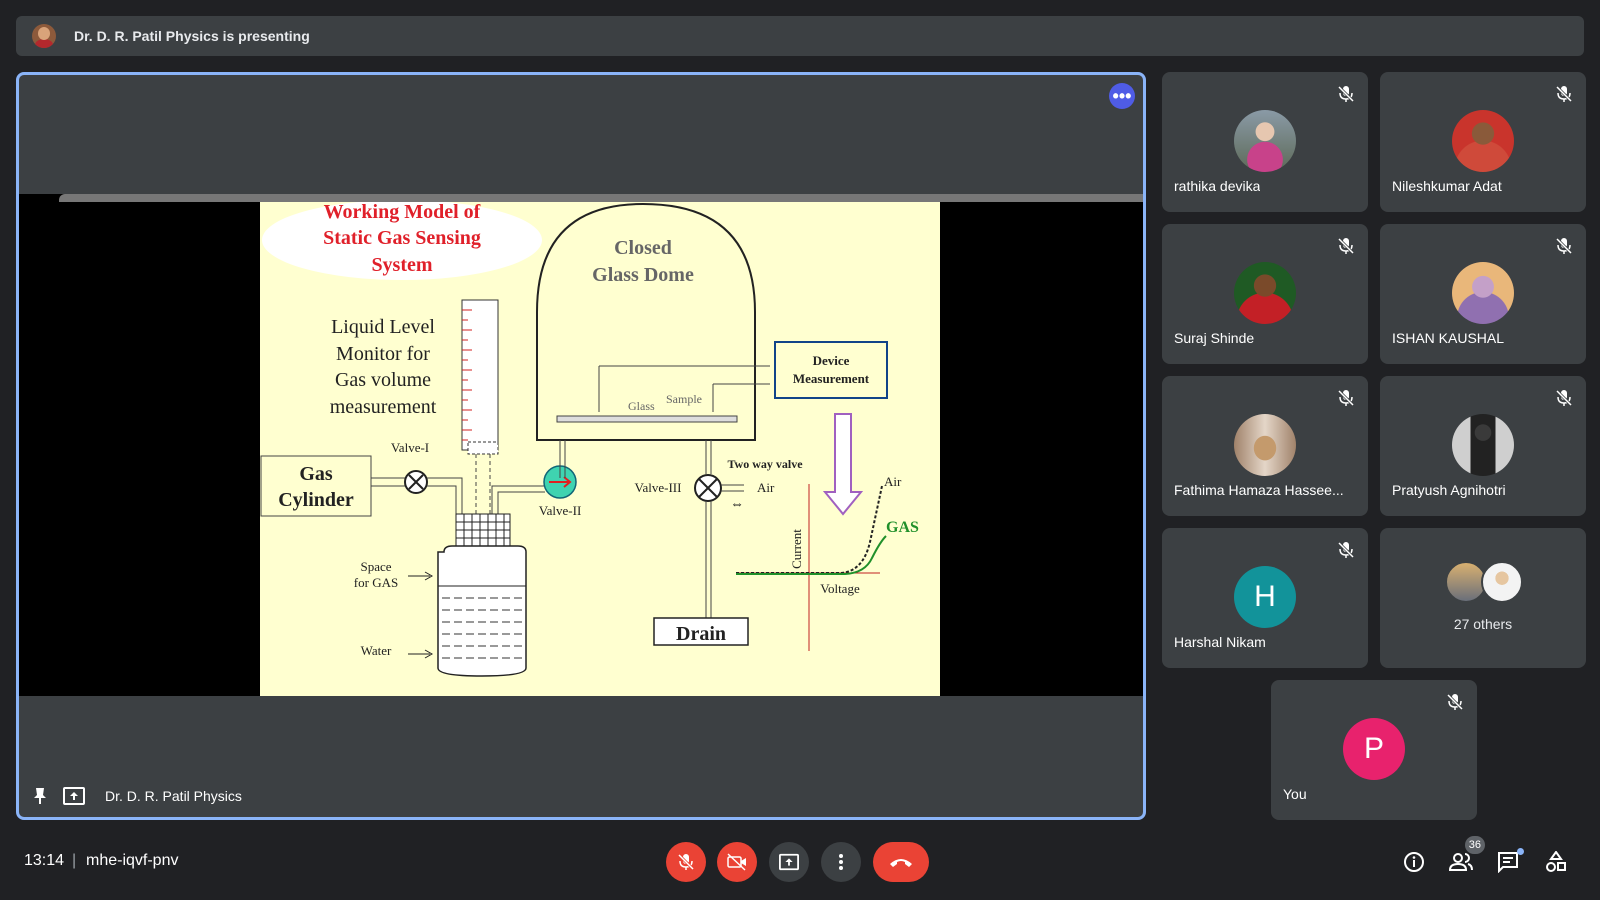  What do you see at coordinates (402, 212) in the screenshot?
I see `slide-title-1: Working Model of` at bounding box center [402, 212].